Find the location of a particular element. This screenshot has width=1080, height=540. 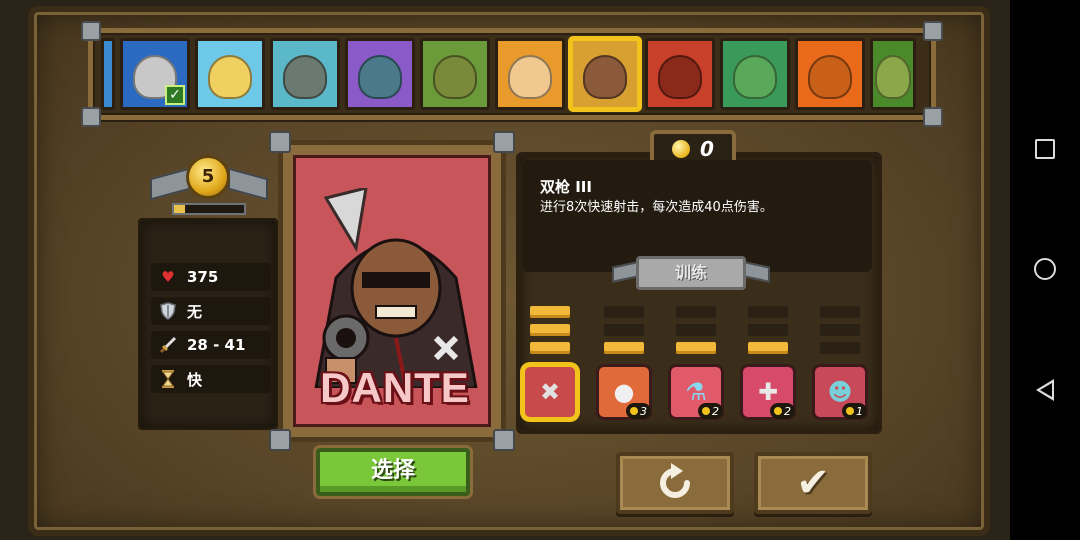

hero-card: DANTE is located at coordinates (392, 291).